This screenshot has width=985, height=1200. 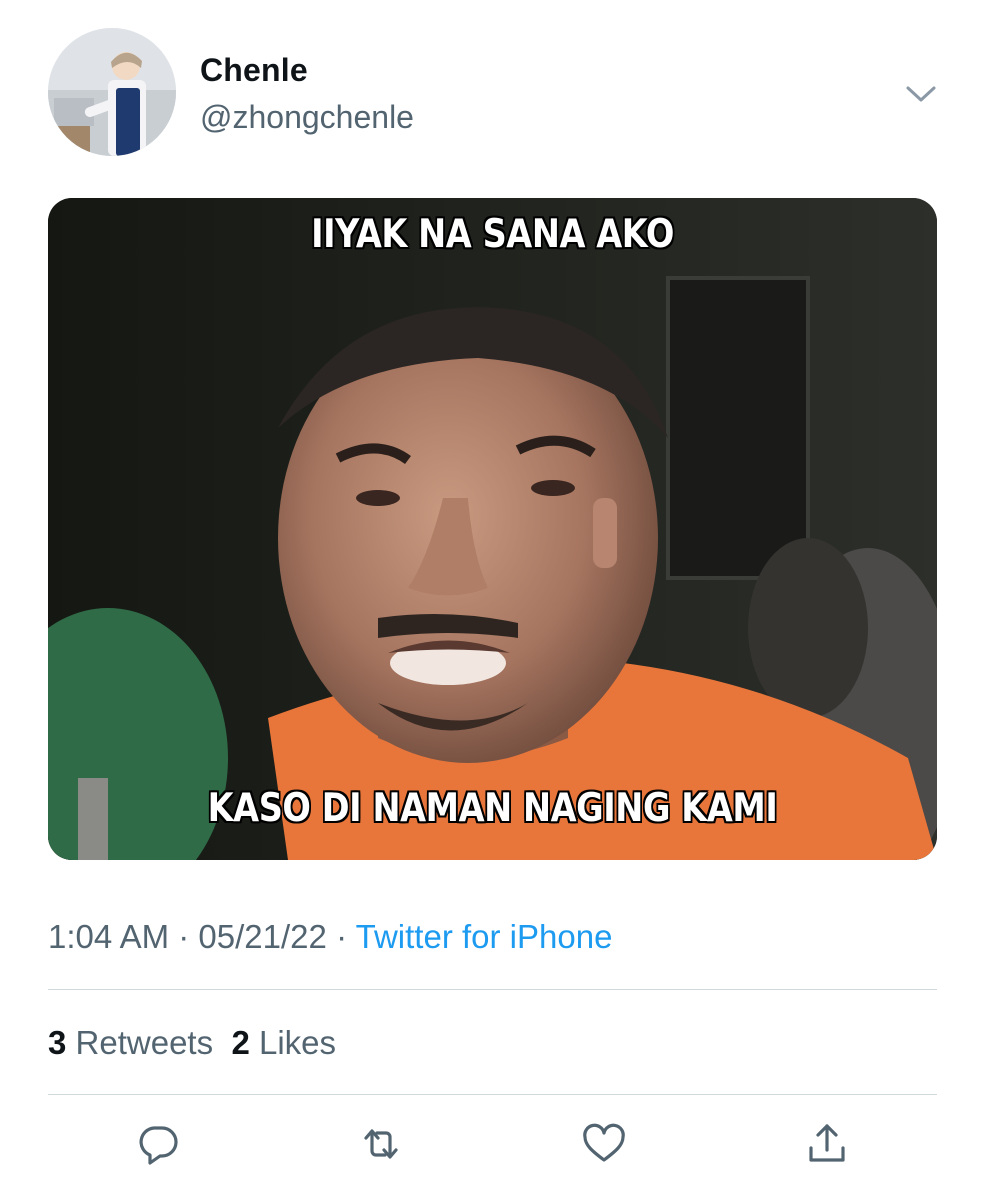 I want to click on retweets-stat: 3 Retweets, so click(x=130, y=1042).